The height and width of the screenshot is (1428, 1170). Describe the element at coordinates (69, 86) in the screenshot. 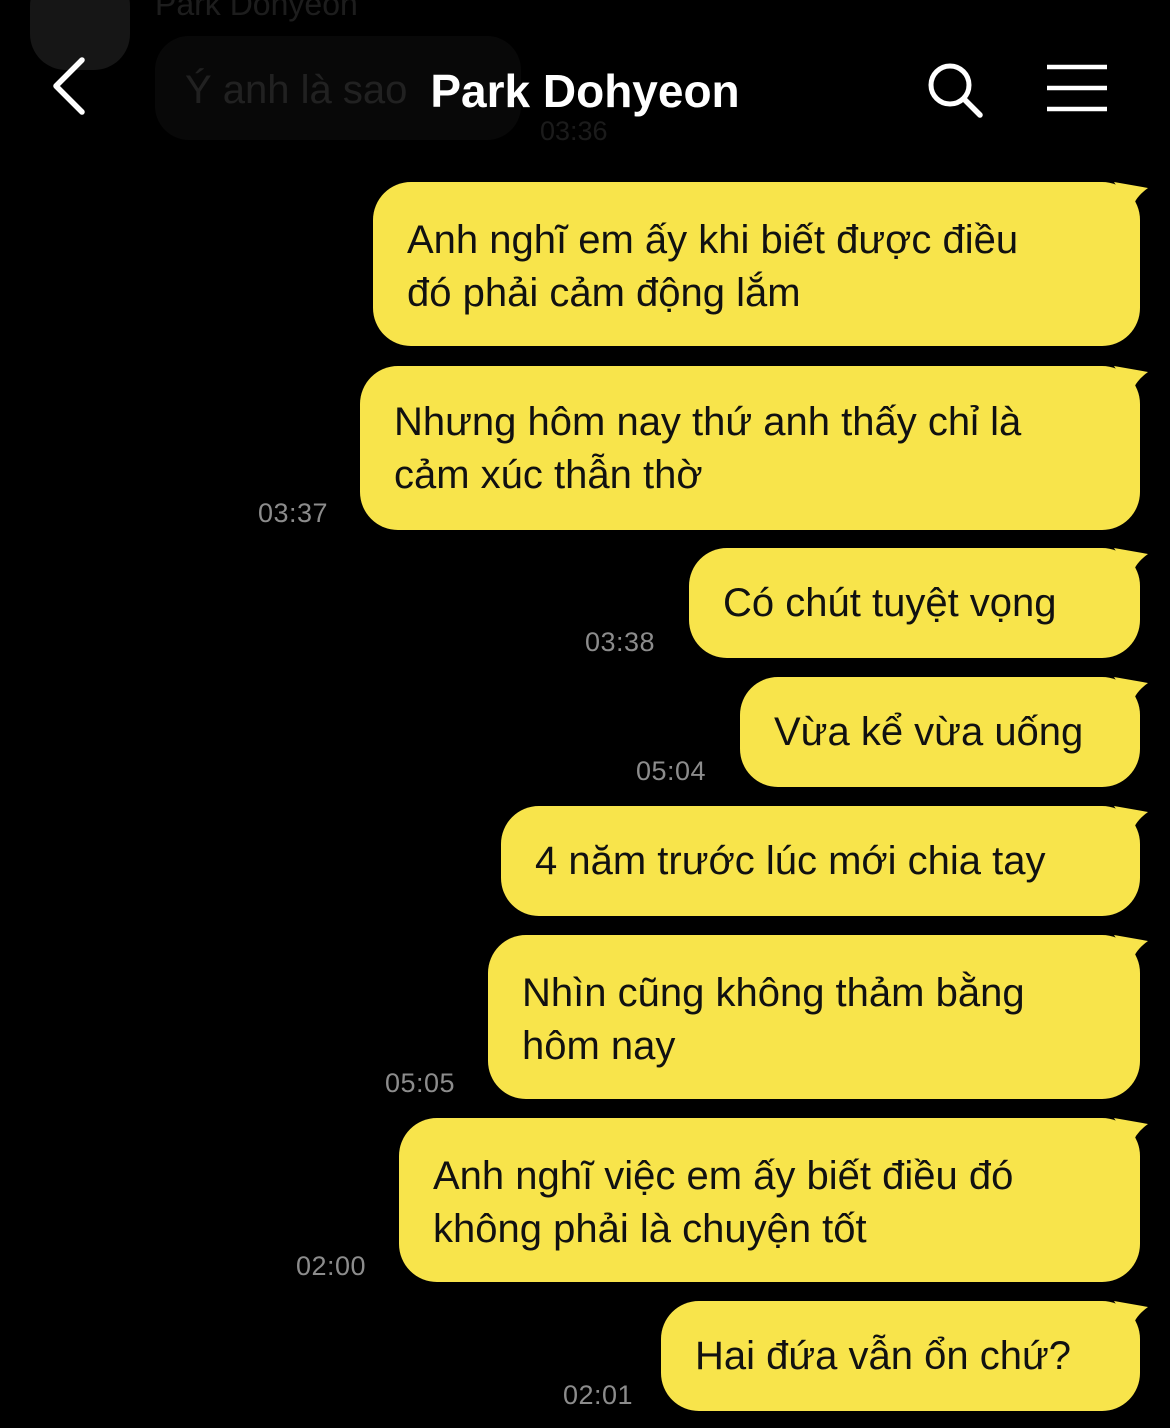

I see `chevron-left-icon` at that location.